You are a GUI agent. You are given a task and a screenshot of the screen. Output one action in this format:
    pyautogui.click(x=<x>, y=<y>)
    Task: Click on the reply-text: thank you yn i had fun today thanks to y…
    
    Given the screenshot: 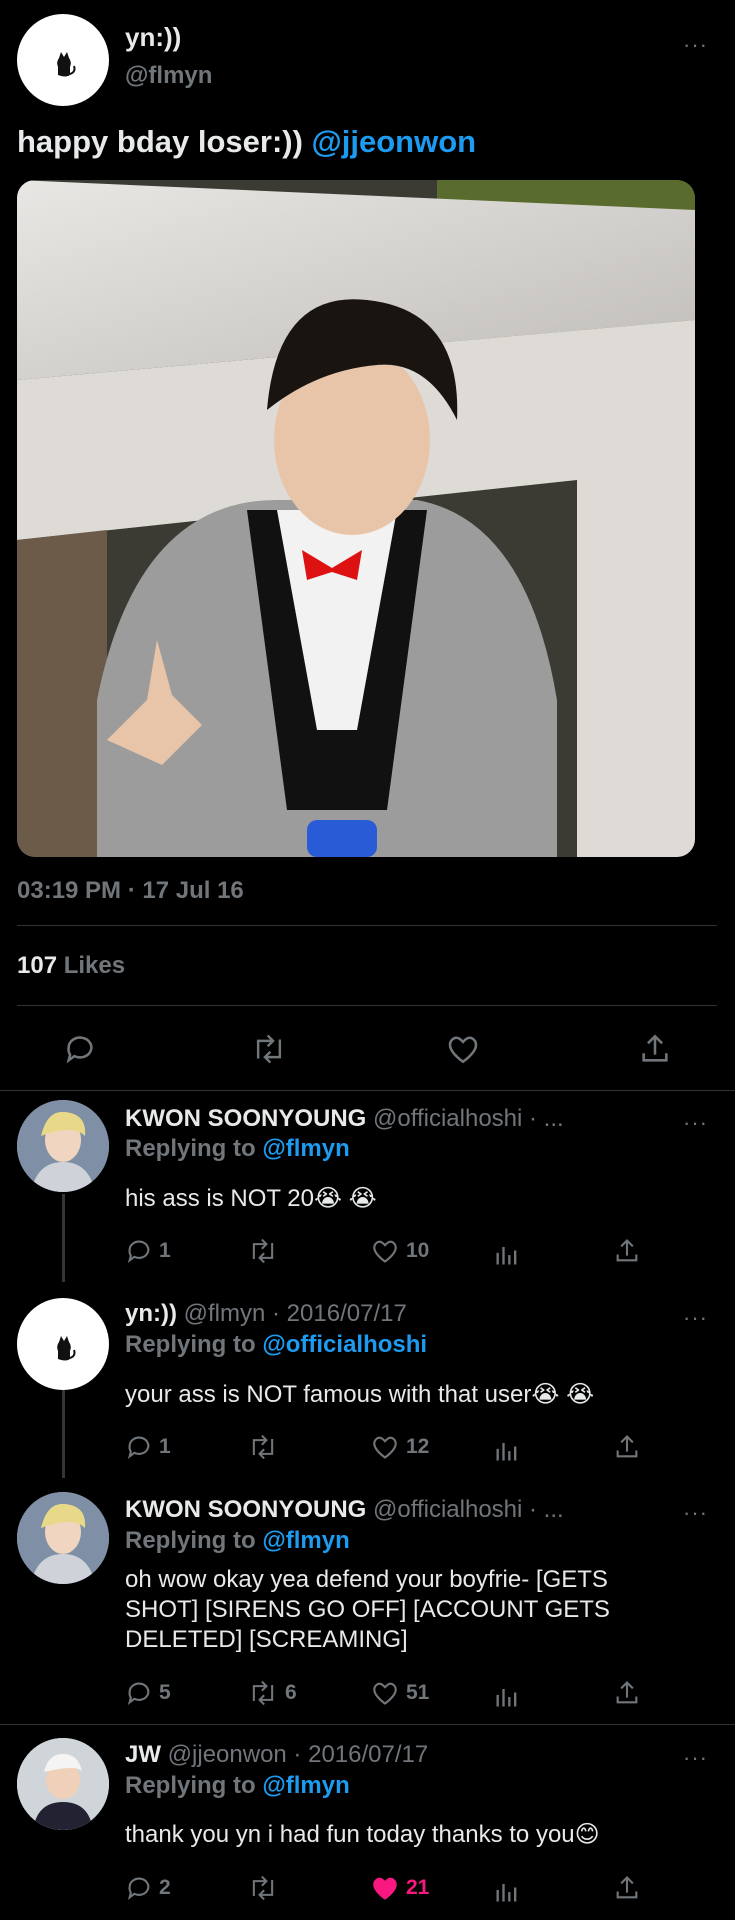 What is the action you would take?
    pyautogui.click(x=362, y=1834)
    